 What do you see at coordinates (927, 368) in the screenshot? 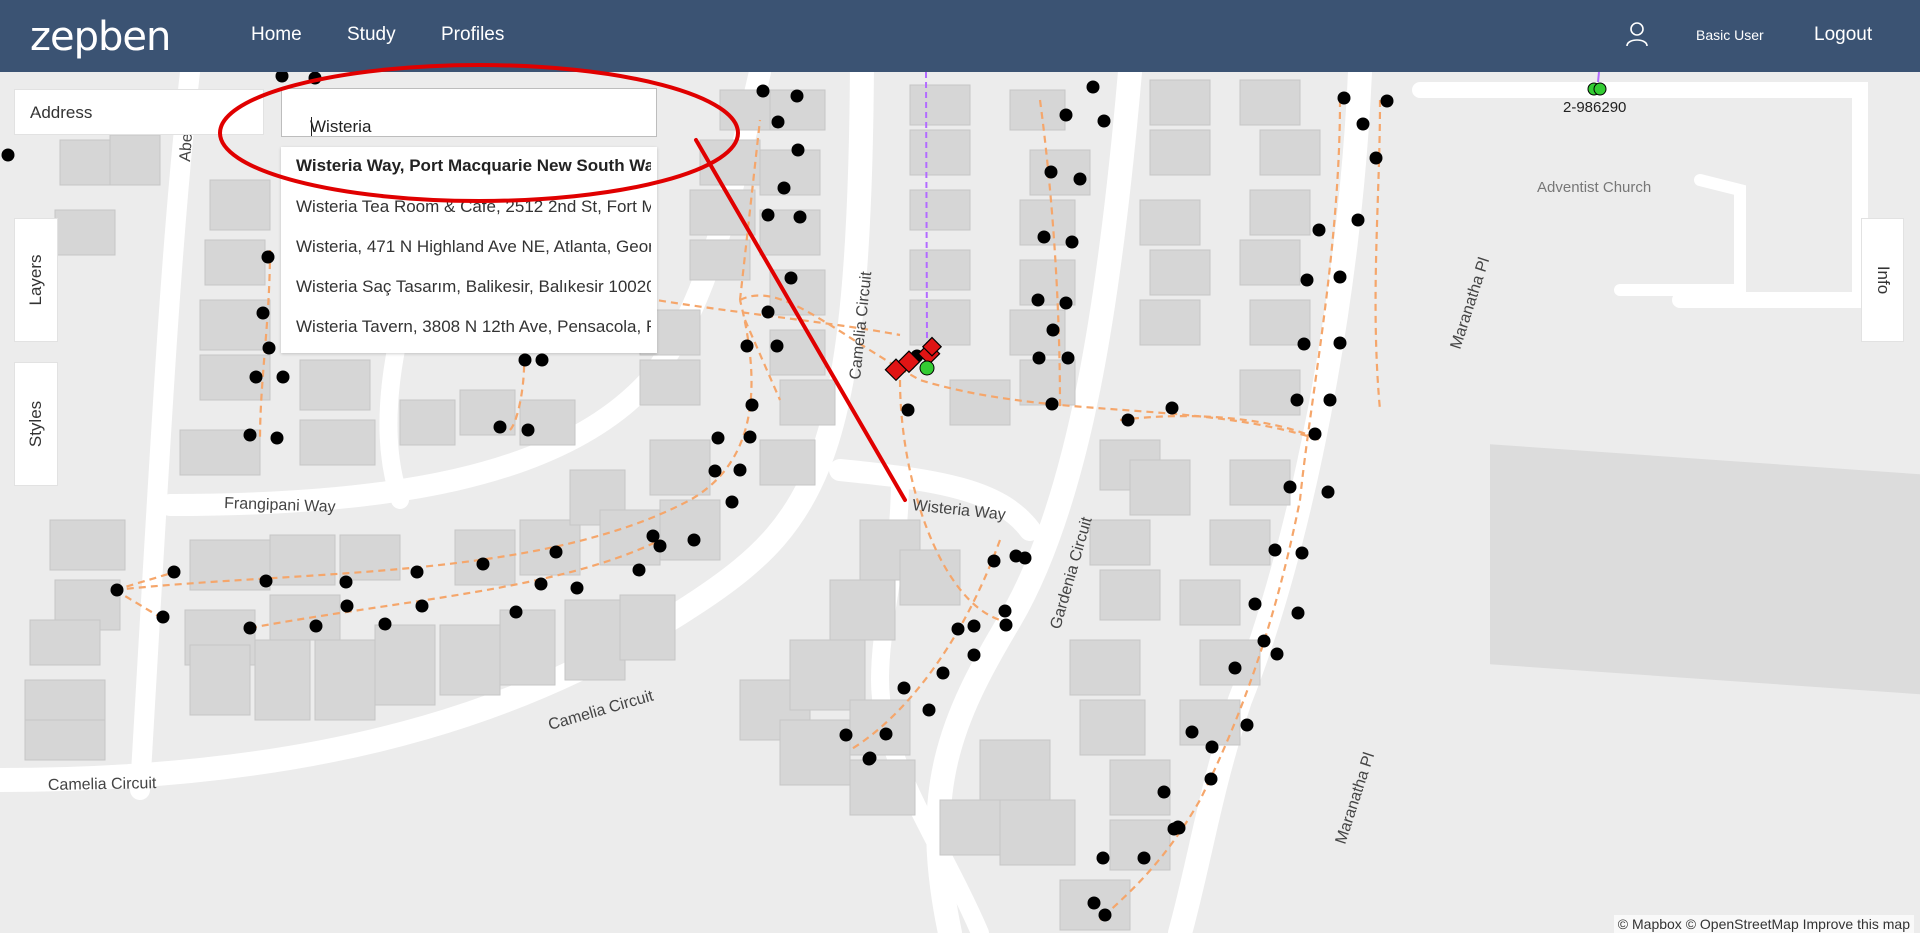
I see `green-node` at bounding box center [927, 368].